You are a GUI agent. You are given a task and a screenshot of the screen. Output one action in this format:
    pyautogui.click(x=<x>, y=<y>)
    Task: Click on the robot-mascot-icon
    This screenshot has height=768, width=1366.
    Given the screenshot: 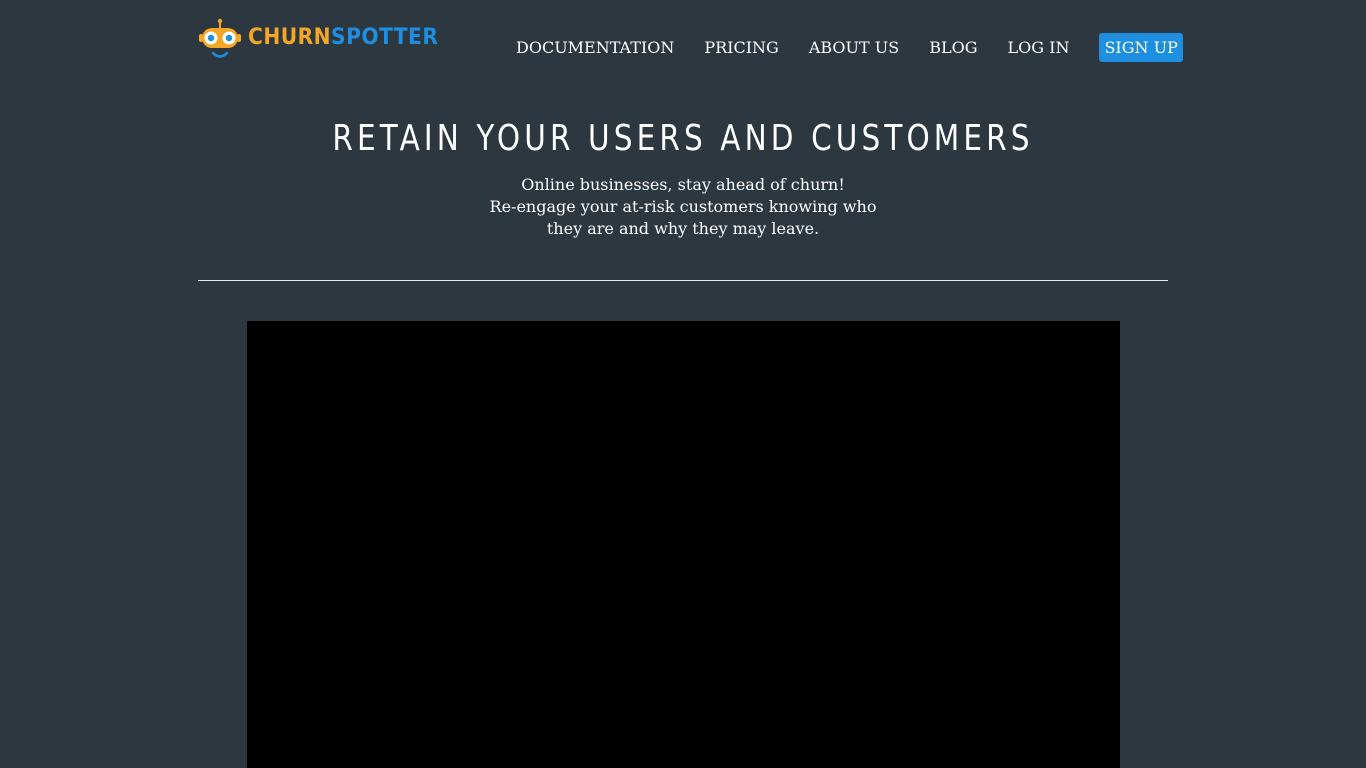 What is the action you would take?
    pyautogui.click(x=220, y=38)
    